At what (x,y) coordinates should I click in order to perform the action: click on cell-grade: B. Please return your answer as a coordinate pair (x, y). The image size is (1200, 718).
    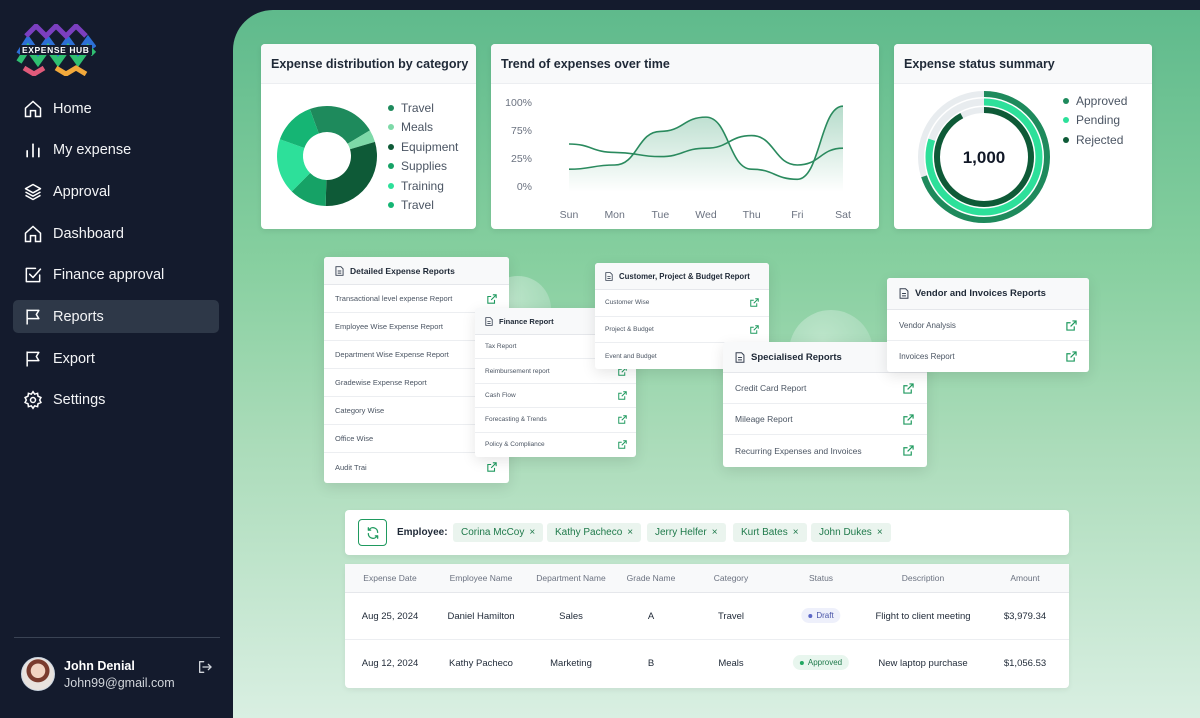
    Looking at the image, I should click on (651, 663).